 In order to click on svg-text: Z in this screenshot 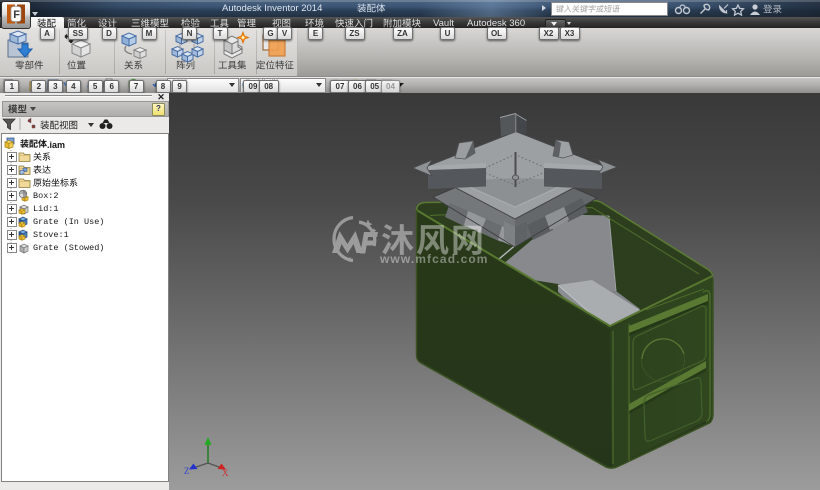, I will do `click(187, 471)`.